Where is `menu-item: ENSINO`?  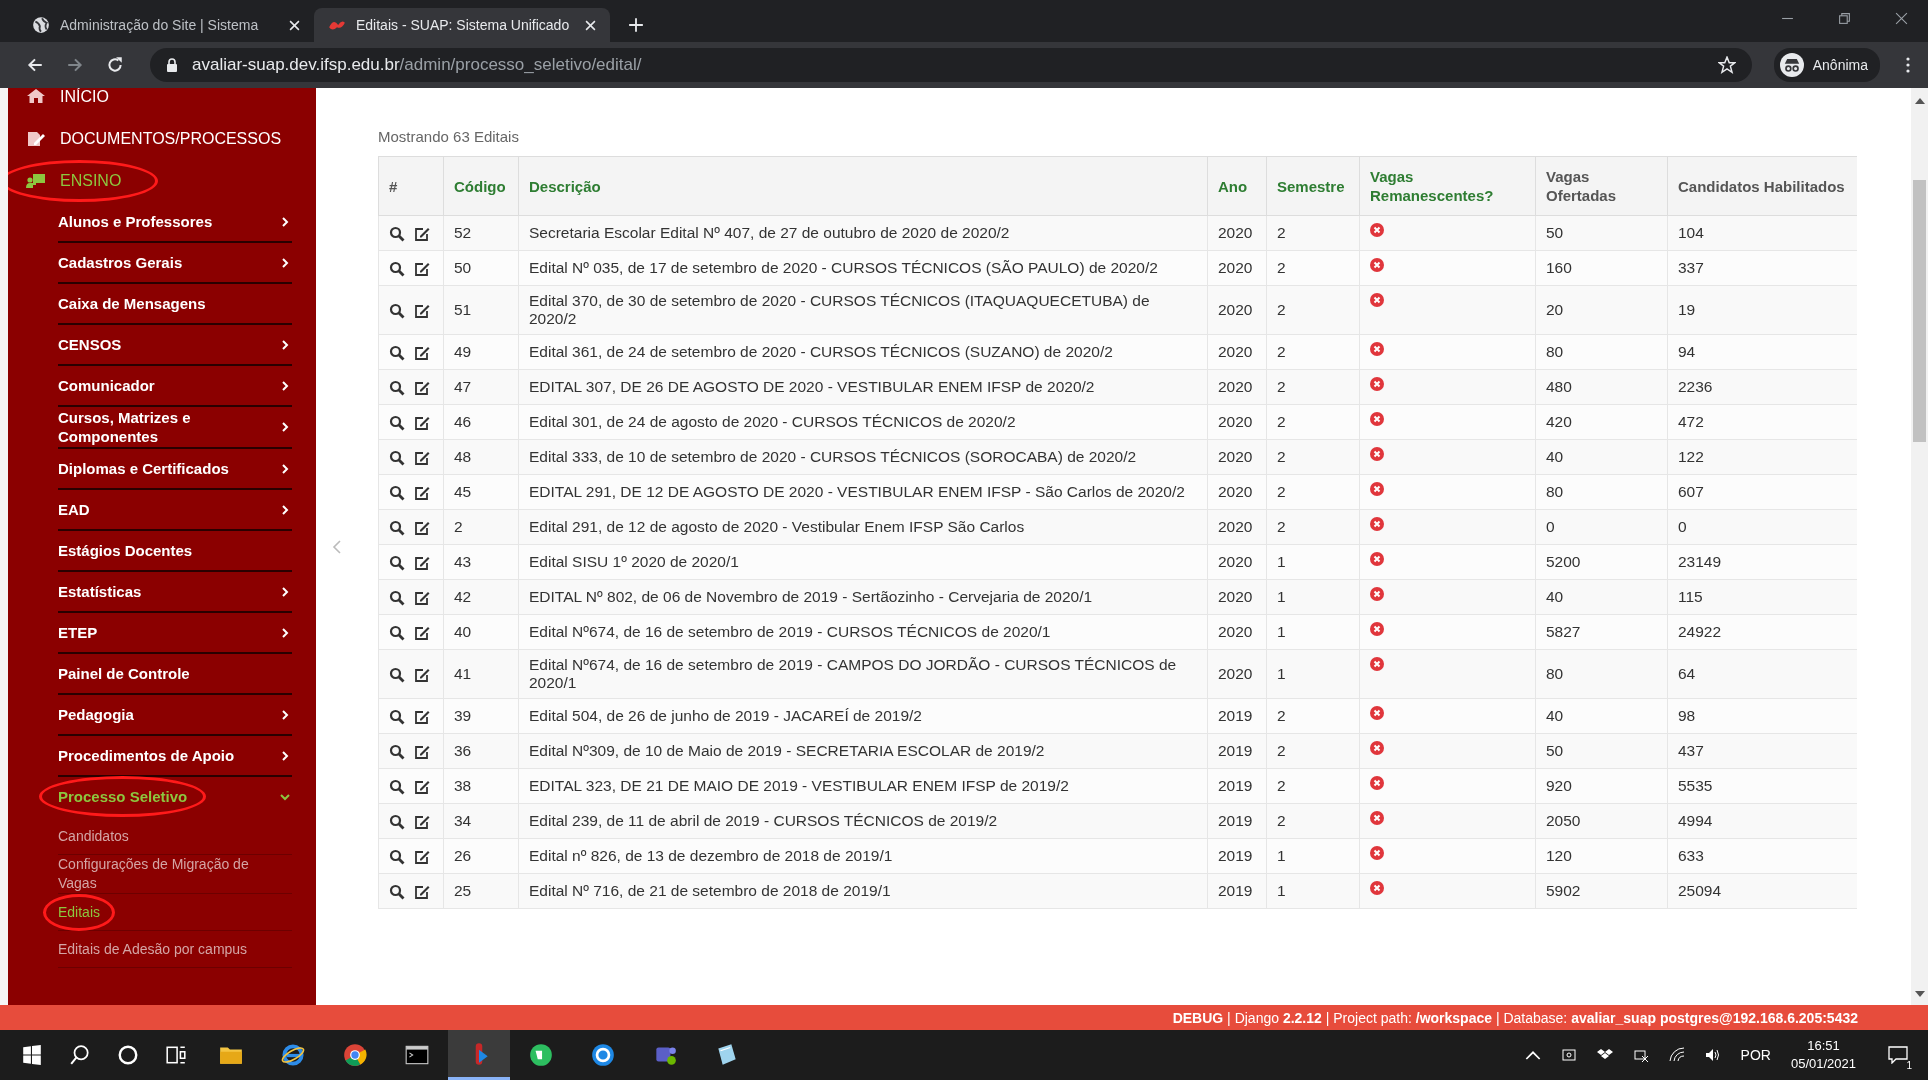 menu-item: ENSINO is located at coordinates (83, 181).